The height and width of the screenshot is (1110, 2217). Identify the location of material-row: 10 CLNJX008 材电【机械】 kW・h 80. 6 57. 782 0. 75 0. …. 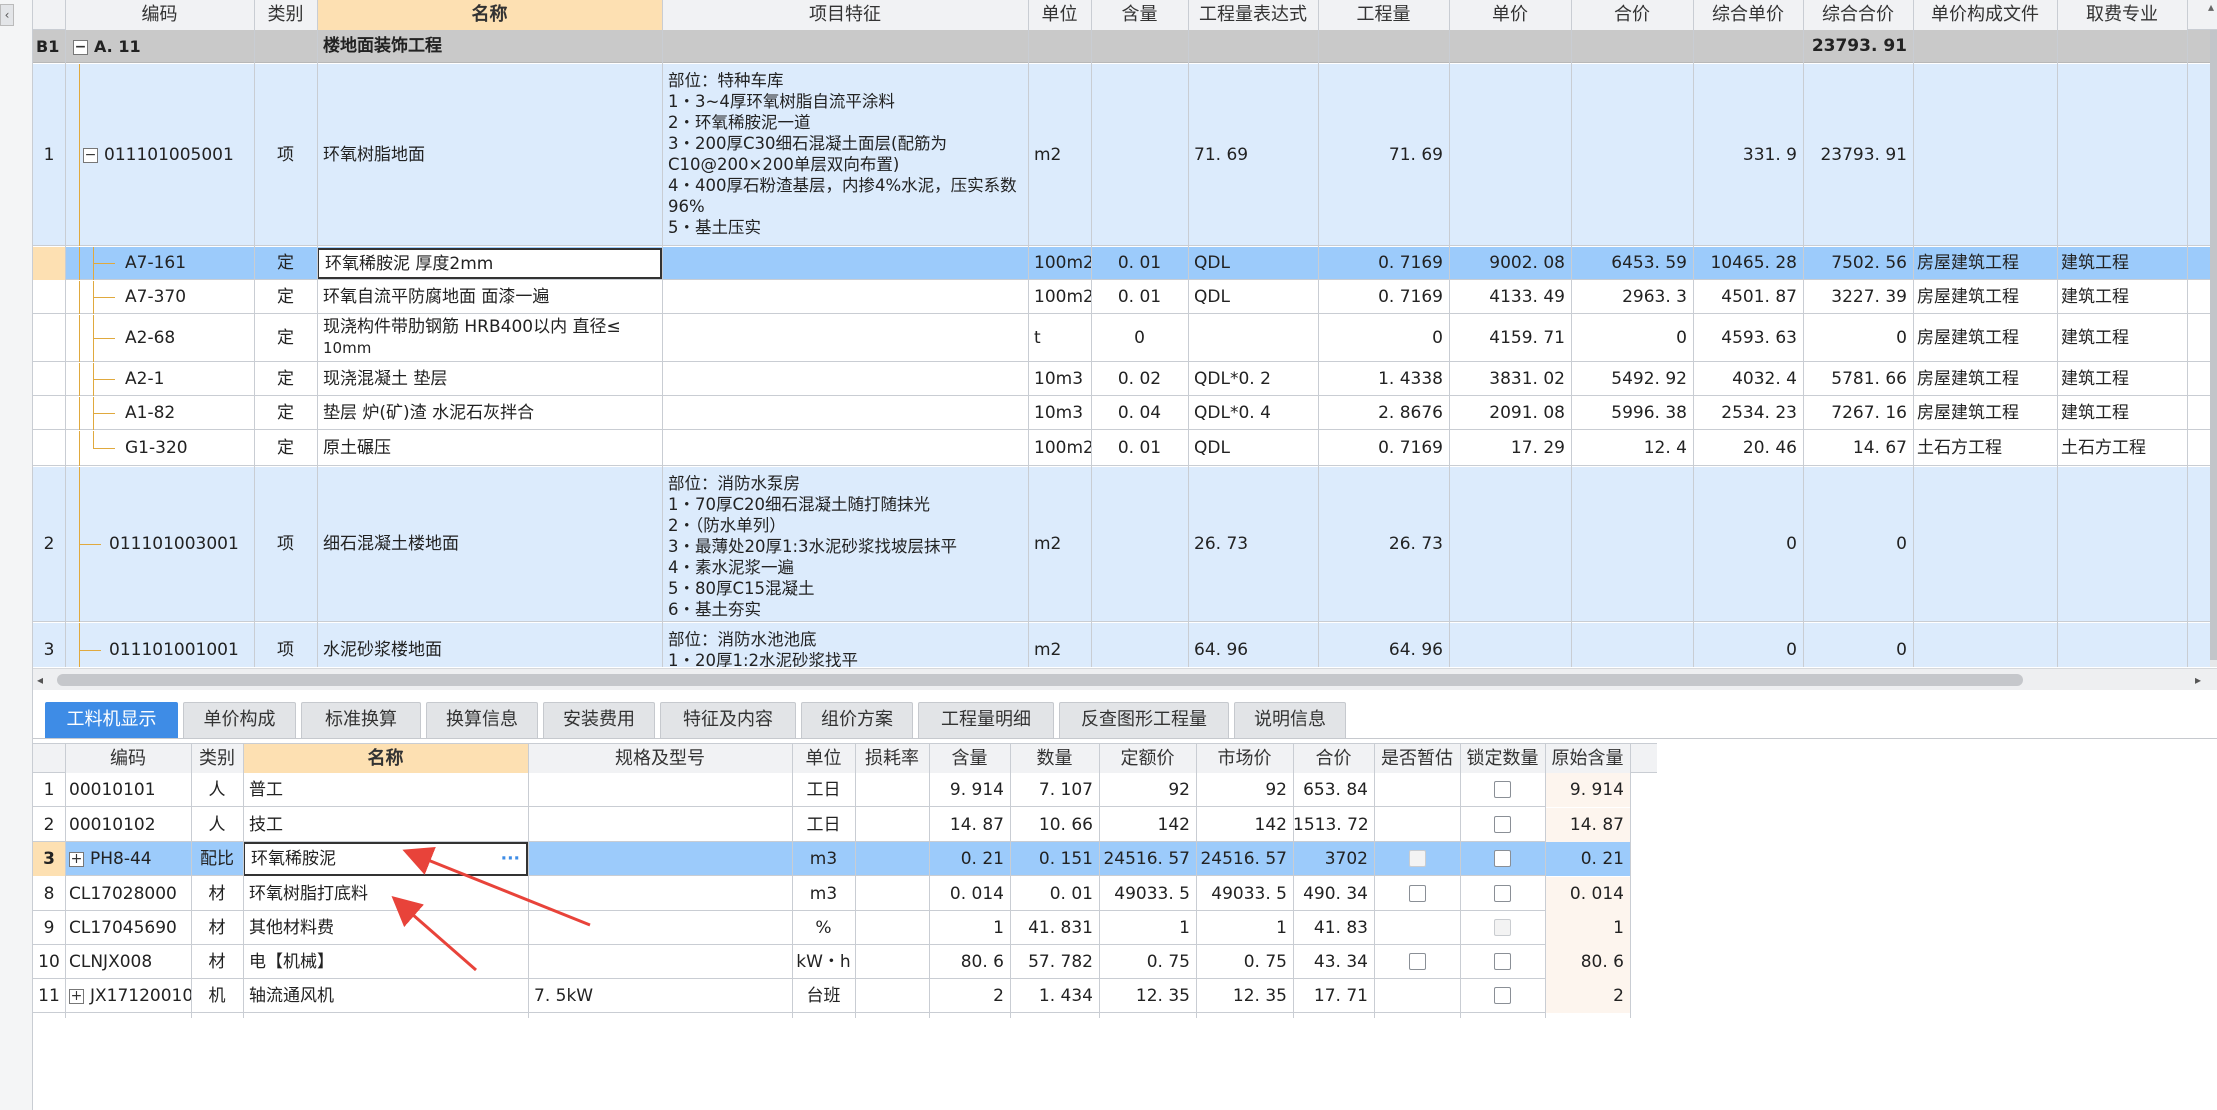
(831, 962).